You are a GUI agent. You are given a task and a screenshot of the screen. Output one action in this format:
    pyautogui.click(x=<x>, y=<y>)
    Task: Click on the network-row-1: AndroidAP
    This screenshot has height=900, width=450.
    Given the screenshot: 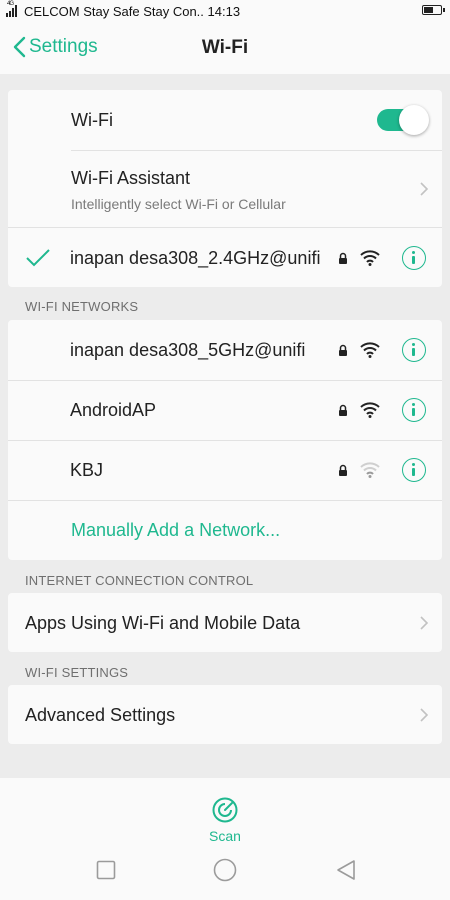 What is the action you would take?
    pyautogui.click(x=225, y=410)
    